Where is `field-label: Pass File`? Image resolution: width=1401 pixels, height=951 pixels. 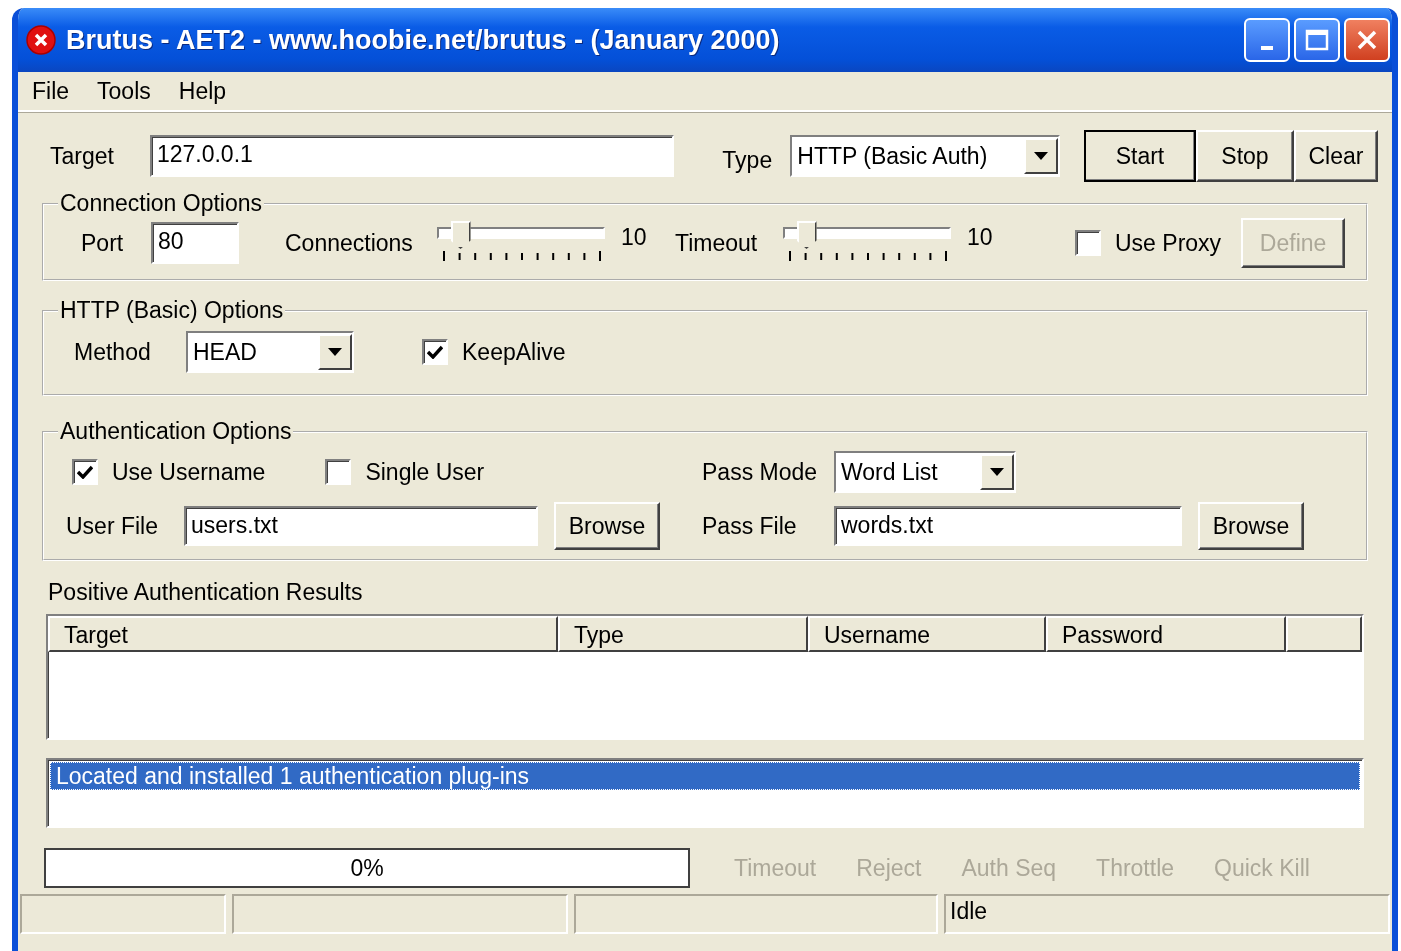
field-label: Pass File is located at coordinates (750, 526).